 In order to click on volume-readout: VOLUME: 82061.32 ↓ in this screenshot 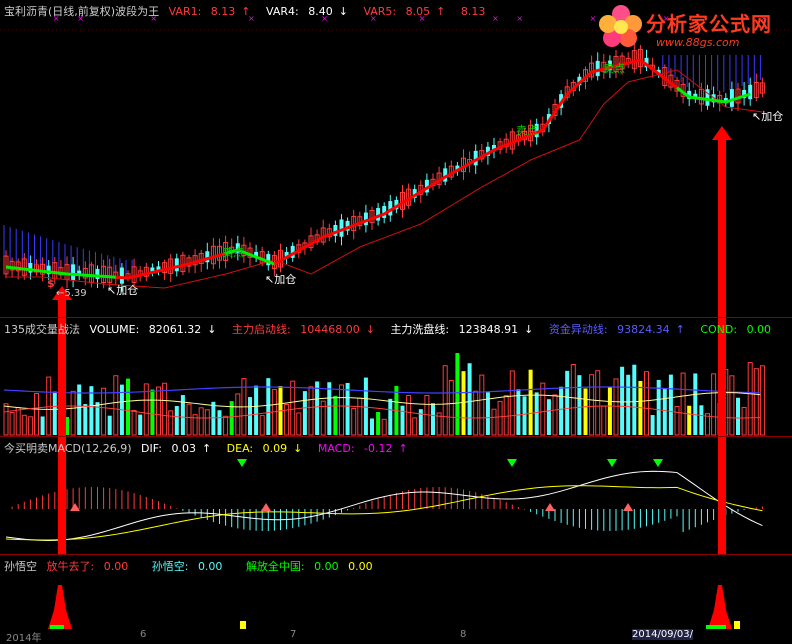, I will do `click(153, 329)`.